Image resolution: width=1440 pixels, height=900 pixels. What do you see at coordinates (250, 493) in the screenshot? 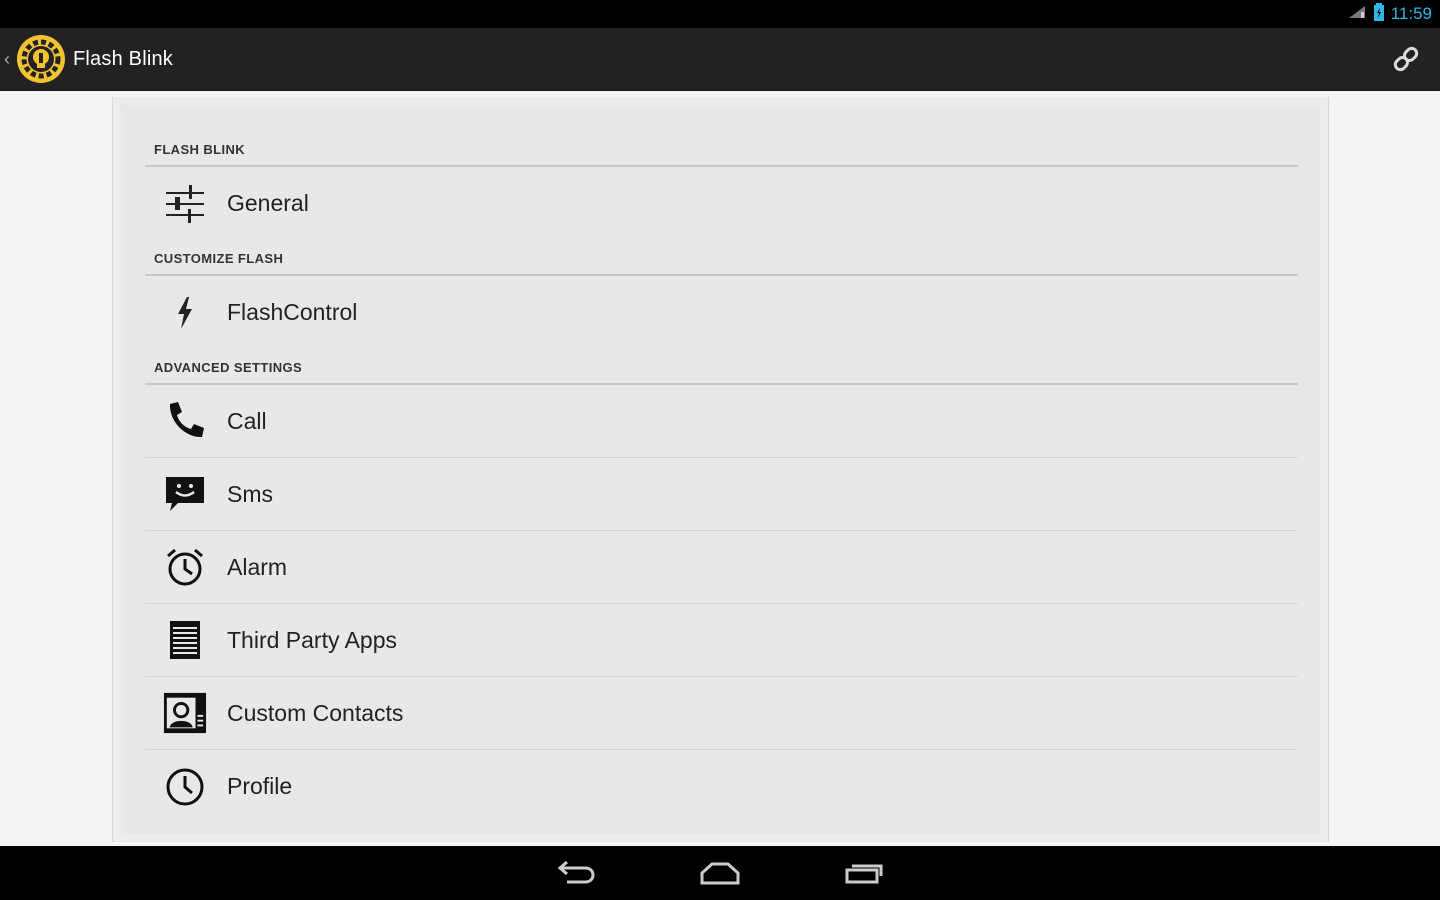
I see `settings-item-label: Sms` at bounding box center [250, 493].